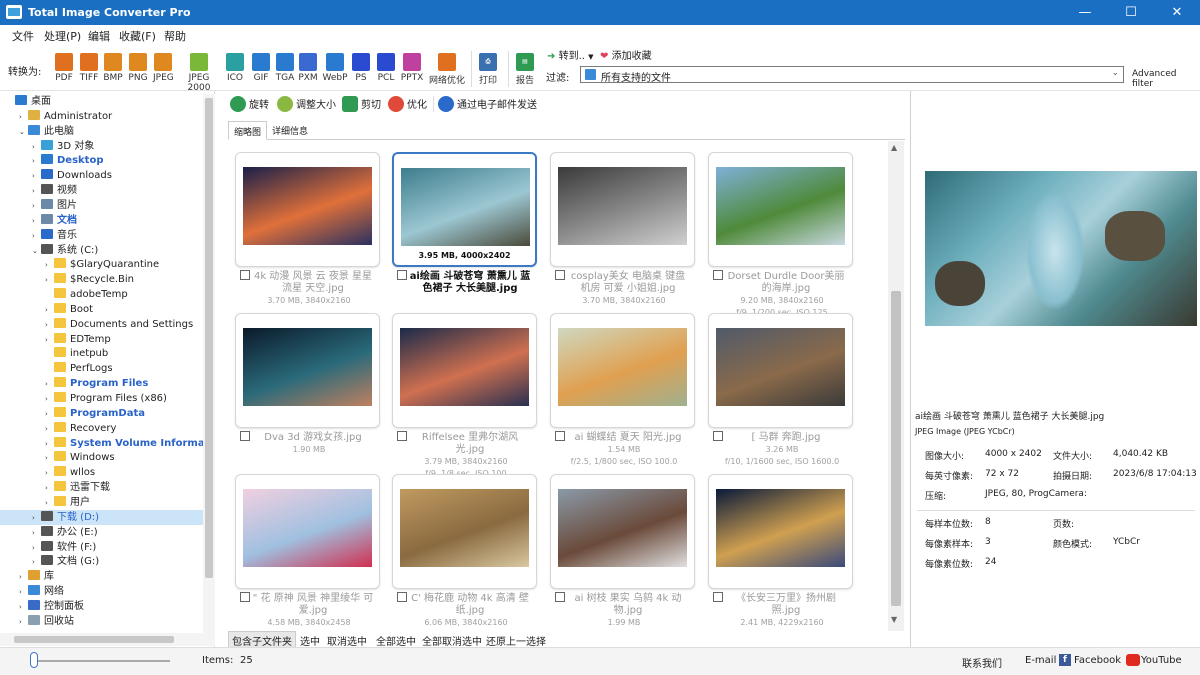 The height and width of the screenshot is (675, 1200). Describe the element at coordinates (209, 364) in the screenshot. I see `tree-scrollbar` at that location.